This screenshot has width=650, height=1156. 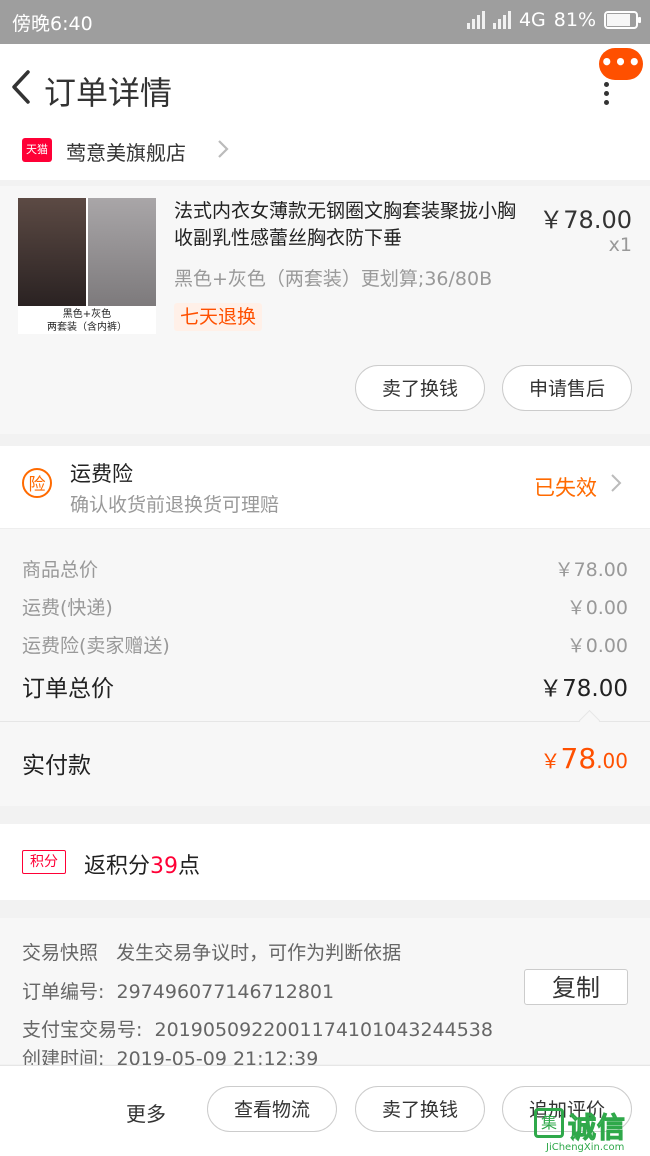 I want to click on more-button: 更多, so click(x=146, y=1112).